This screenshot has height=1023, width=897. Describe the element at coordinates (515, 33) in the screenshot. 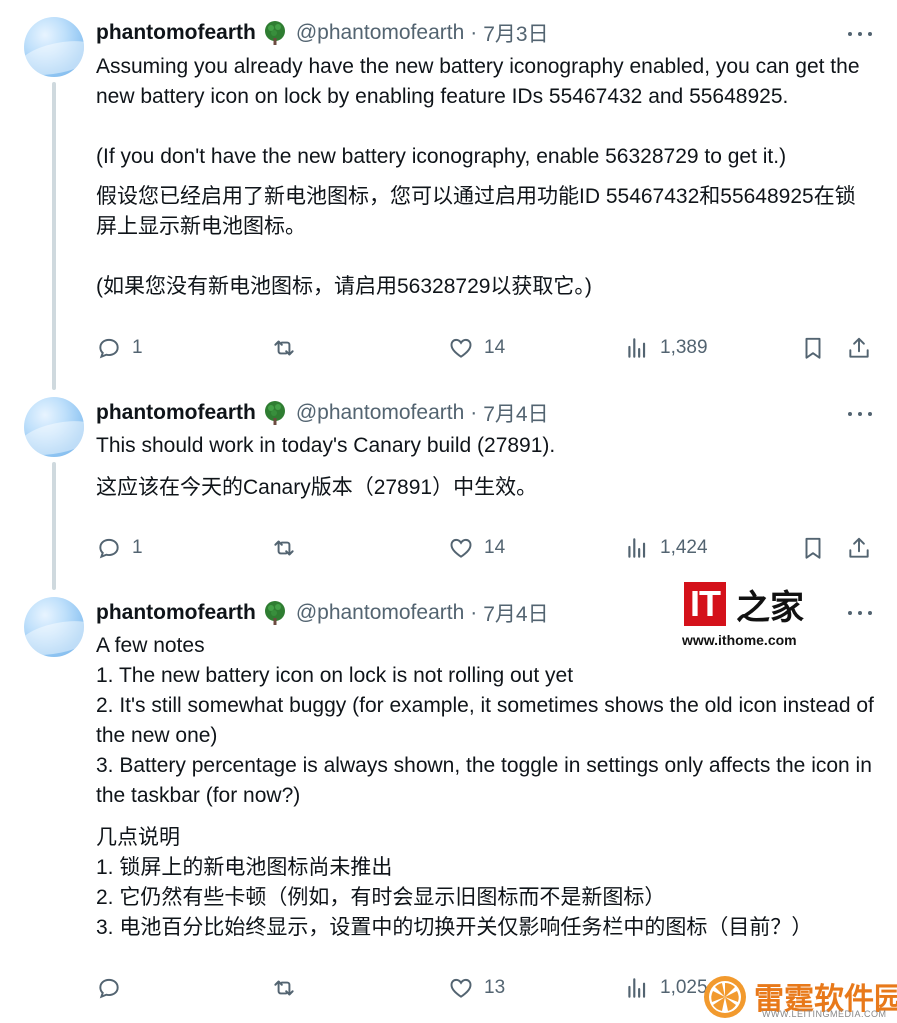

I see `tweet-date: 7月3日` at that location.